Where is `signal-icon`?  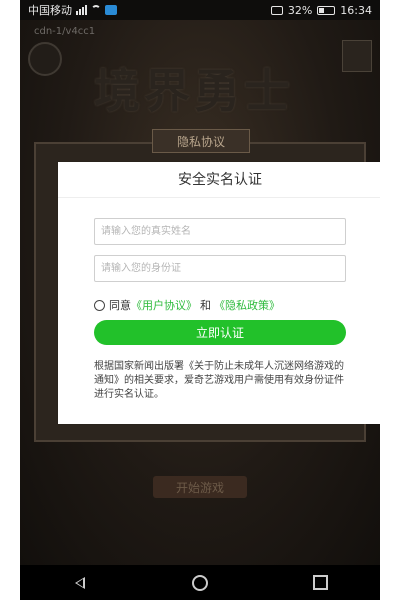
signal-icon is located at coordinates (81, 10).